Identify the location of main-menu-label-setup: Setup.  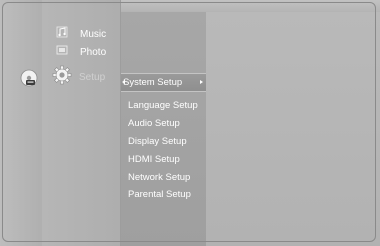
(92, 77).